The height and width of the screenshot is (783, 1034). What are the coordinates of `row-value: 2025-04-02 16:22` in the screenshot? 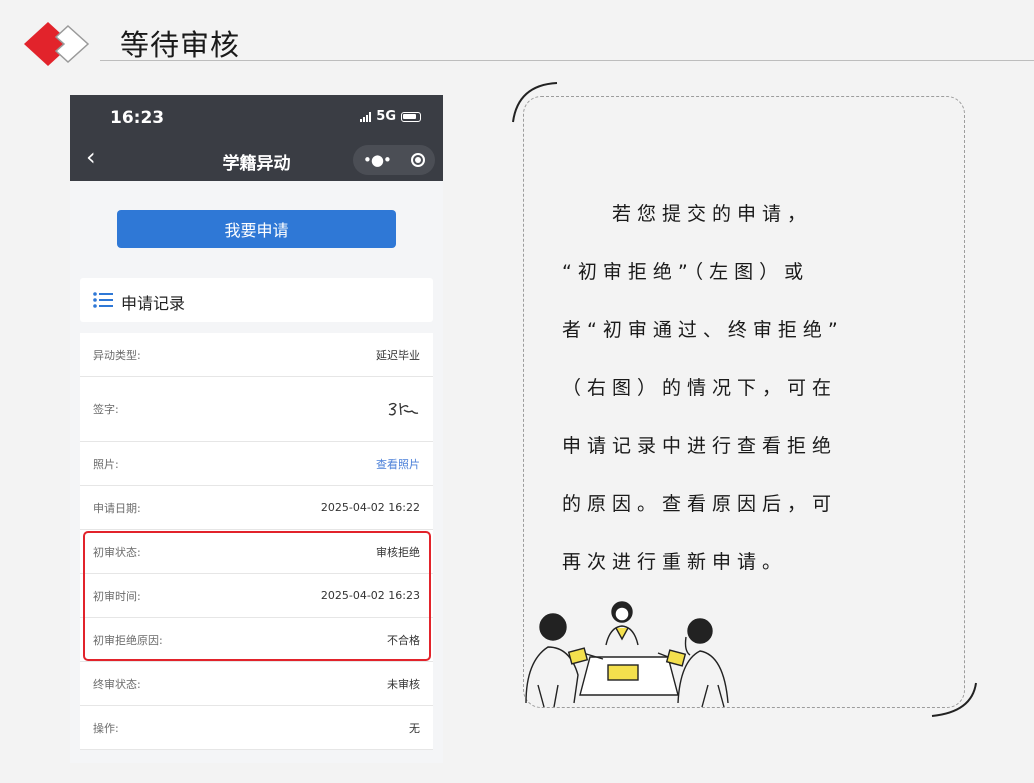 It's located at (370, 507).